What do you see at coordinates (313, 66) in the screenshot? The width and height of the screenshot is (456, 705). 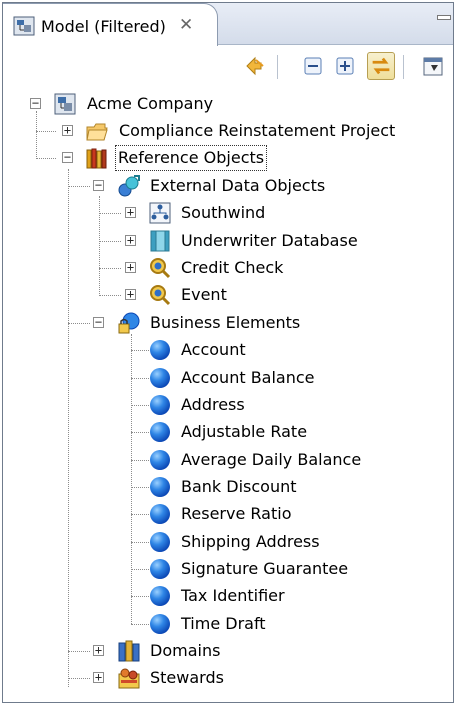 I see `collapse-all-icon` at bounding box center [313, 66].